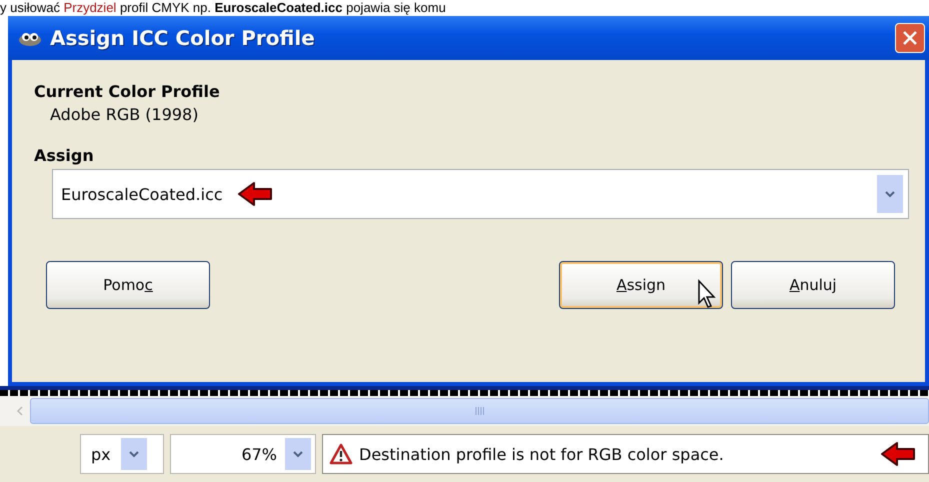 The width and height of the screenshot is (929, 482). What do you see at coordinates (813, 285) in the screenshot?
I see `dialog-button: Anuluj` at bounding box center [813, 285].